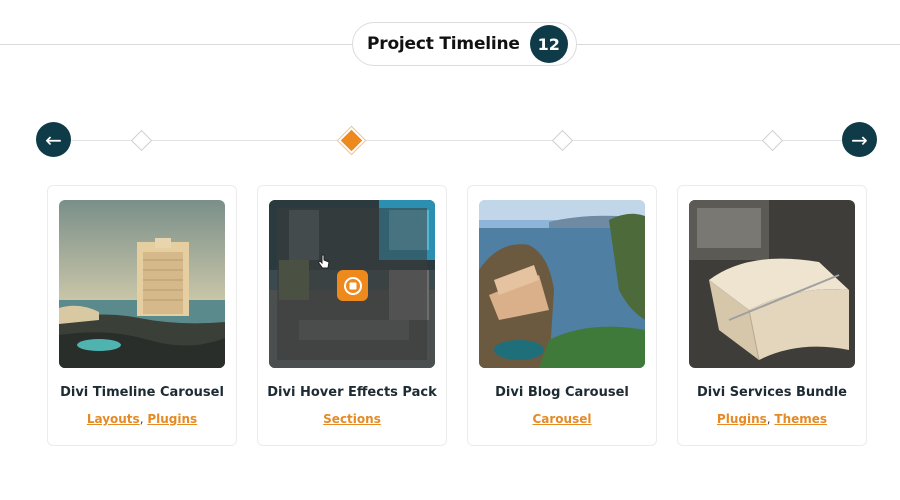 This screenshot has height=500, width=900. Describe the element at coordinates (443, 44) in the screenshot. I see `page-title: Project Timeline` at that location.